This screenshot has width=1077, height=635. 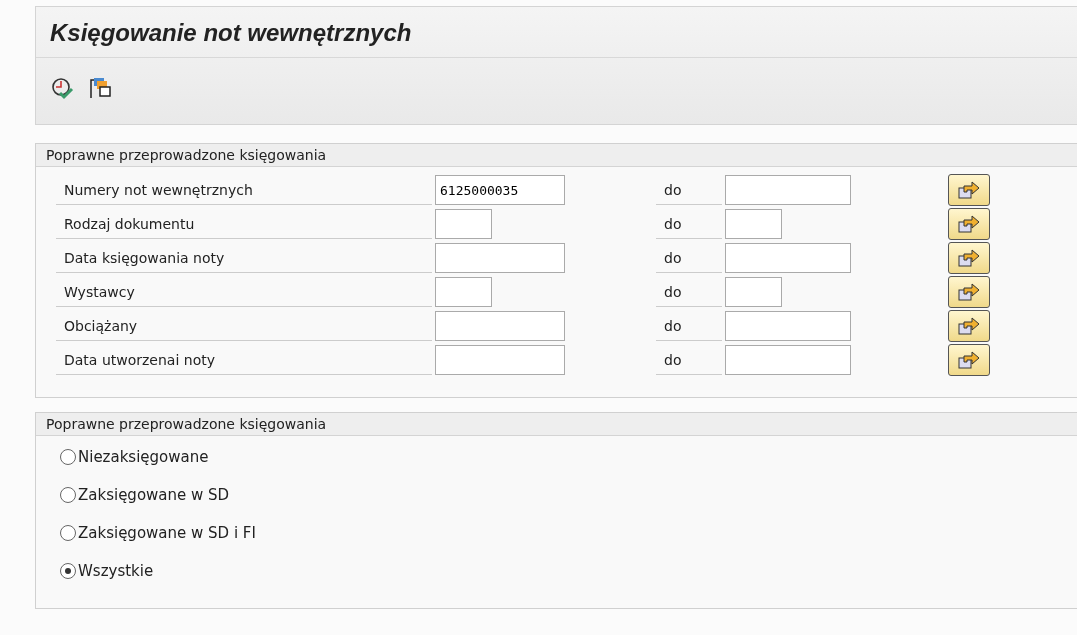 What do you see at coordinates (568, 571) in the screenshot?
I see `radio-option: Wszystkie` at bounding box center [568, 571].